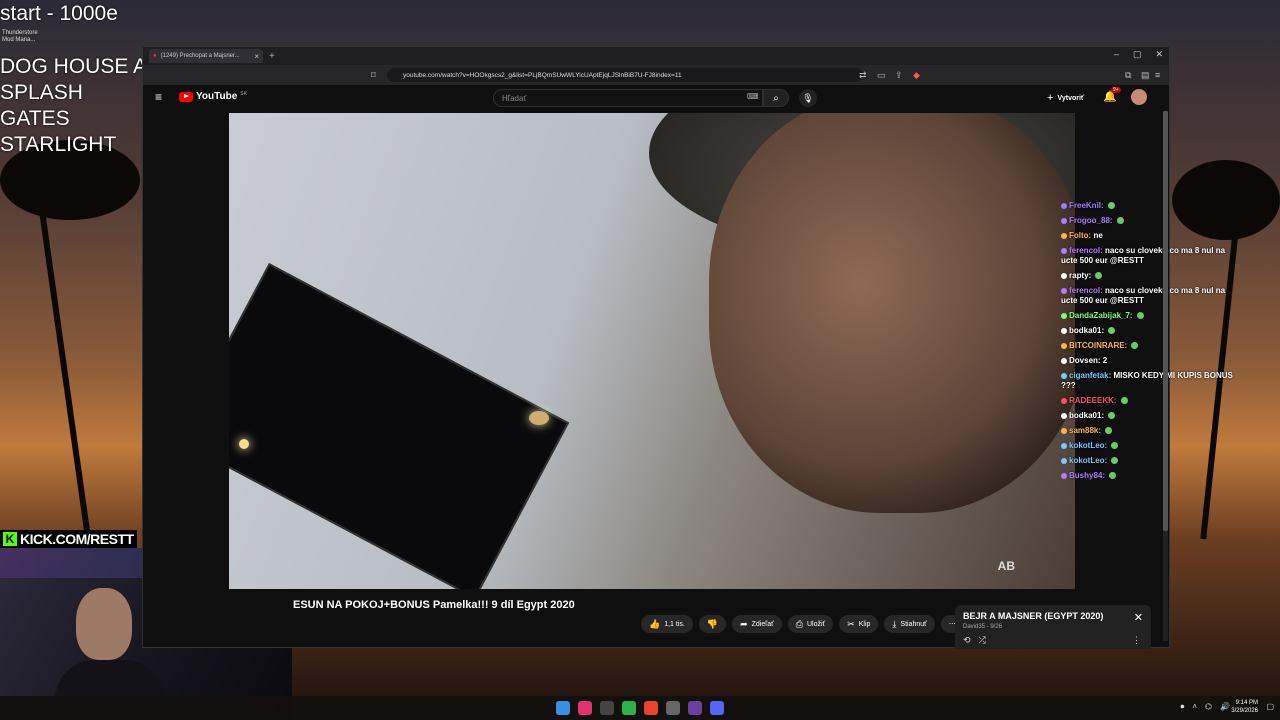  What do you see at coordinates (1090, 375) in the screenshot?
I see `chat-username: ciganfetak:` at bounding box center [1090, 375].